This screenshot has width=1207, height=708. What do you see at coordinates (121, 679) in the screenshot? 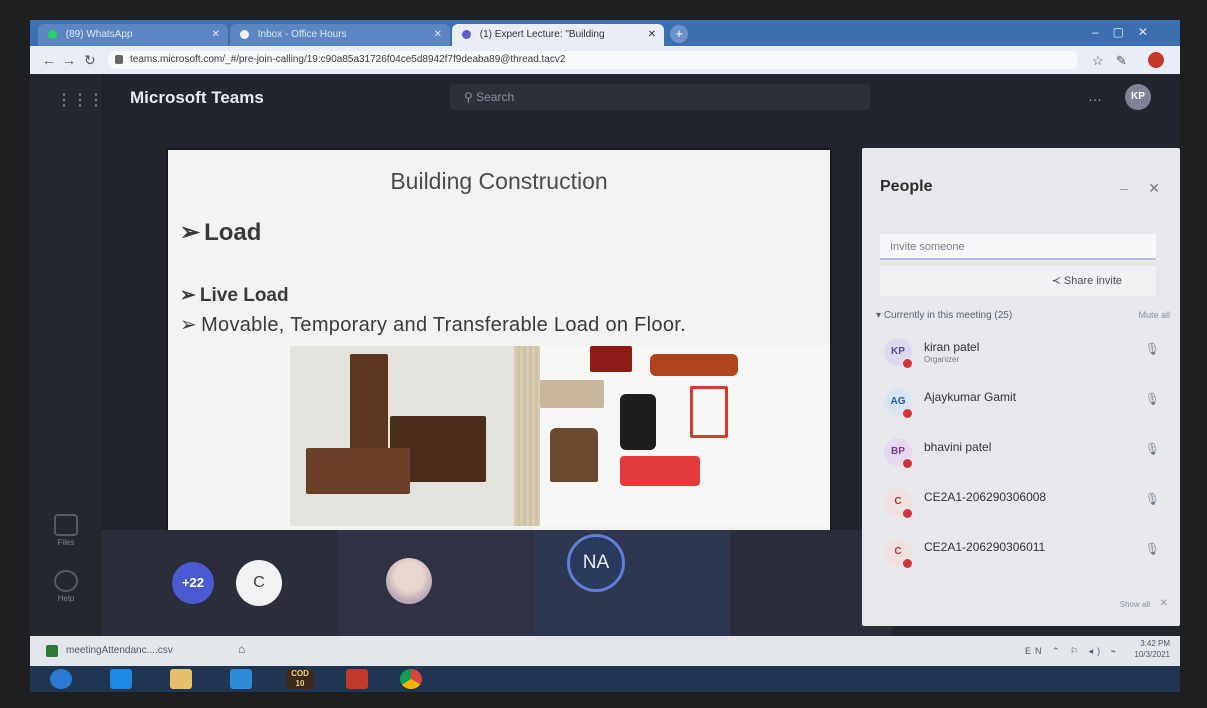
I see `edge-icon` at bounding box center [121, 679].